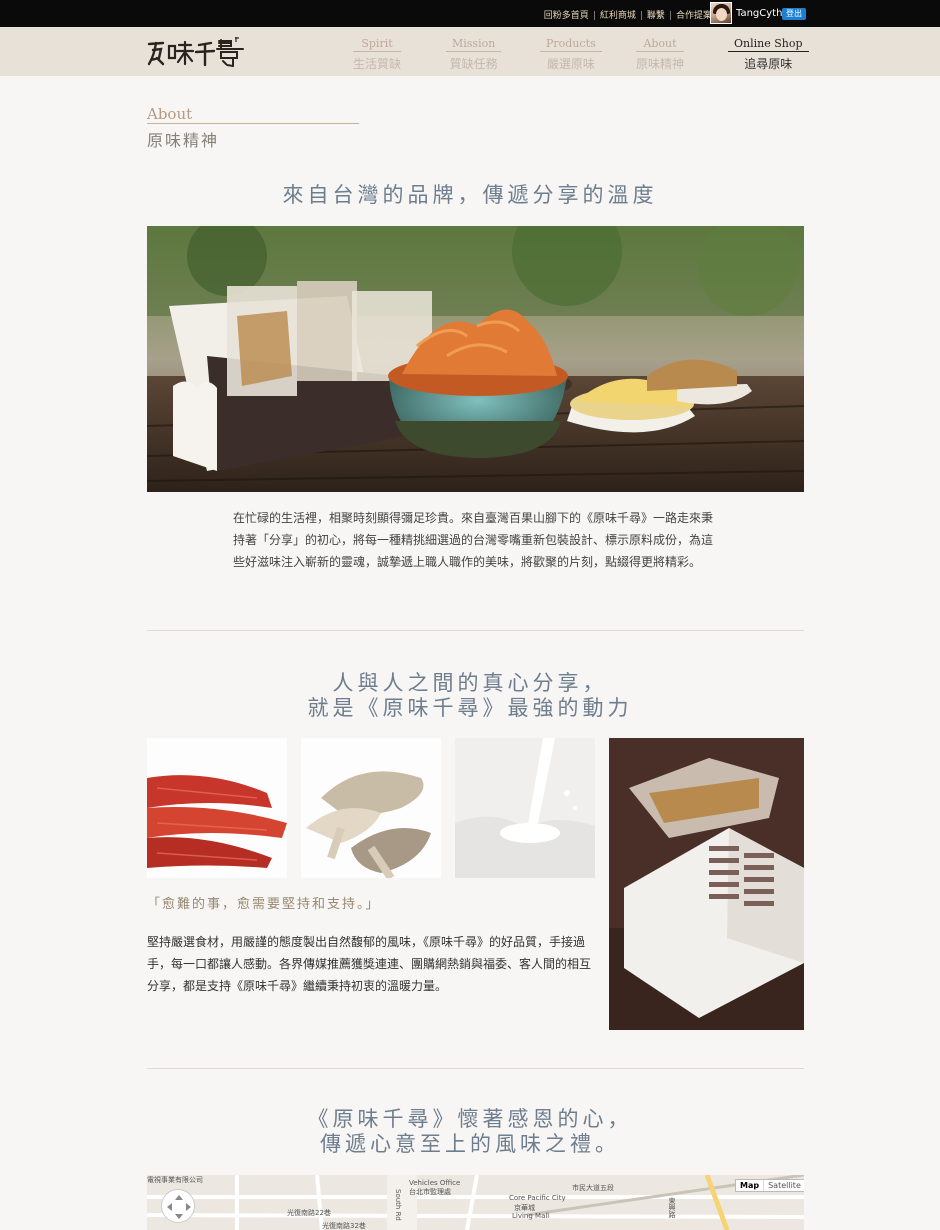 The width and height of the screenshot is (940, 1230). I want to click on brand-logo, so click(197, 52).